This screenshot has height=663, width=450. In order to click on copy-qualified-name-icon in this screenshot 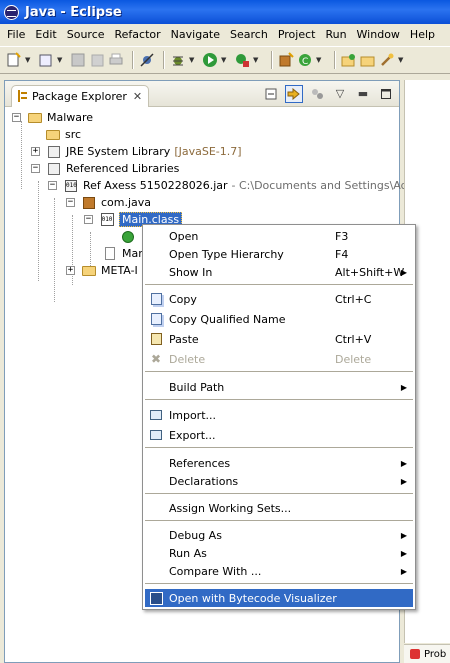, I will do `click(156, 319)`.